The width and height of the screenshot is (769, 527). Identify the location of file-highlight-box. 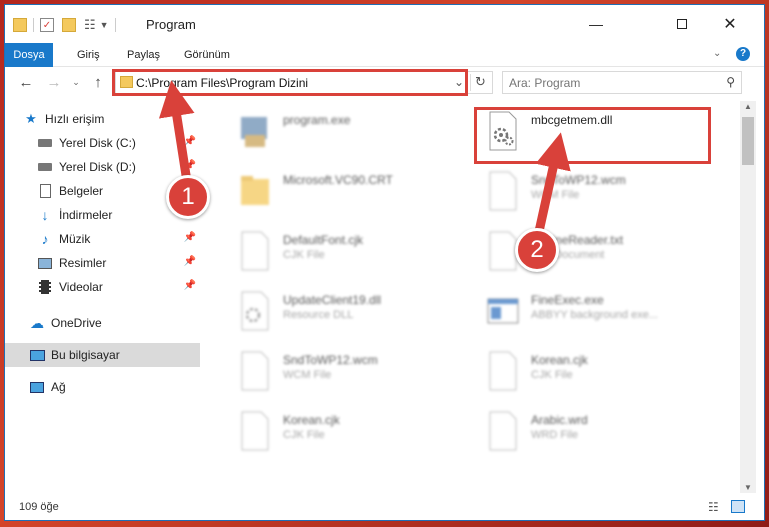
(592, 135).